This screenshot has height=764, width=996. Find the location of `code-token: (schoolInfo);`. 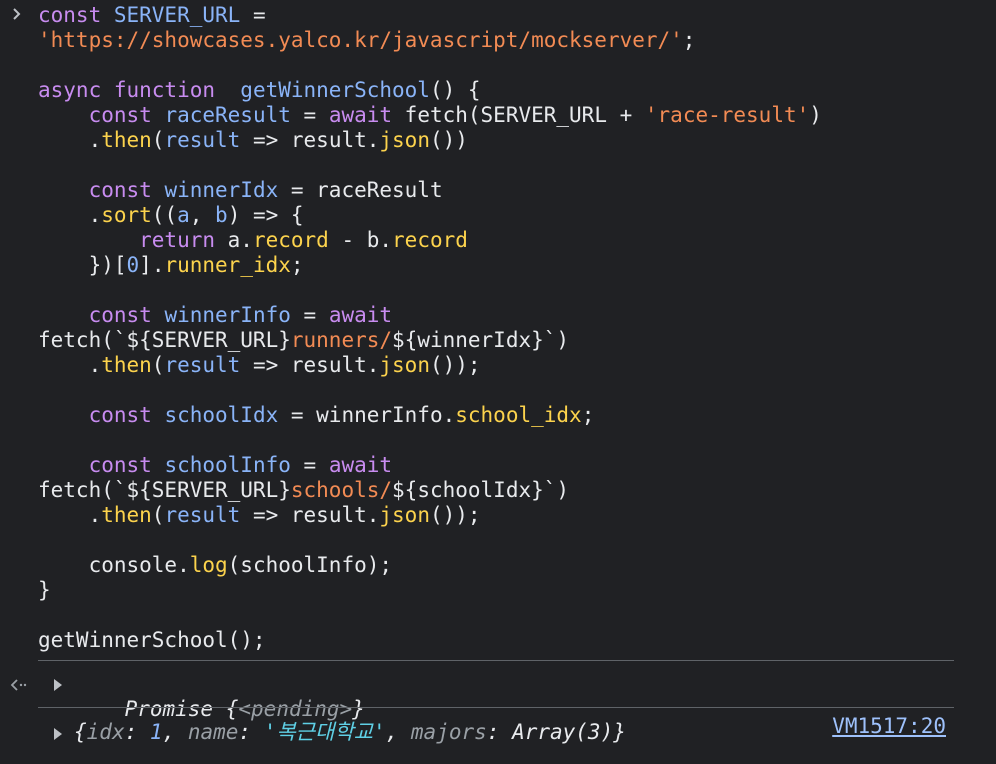

code-token: (schoolInfo); is located at coordinates (310, 565).